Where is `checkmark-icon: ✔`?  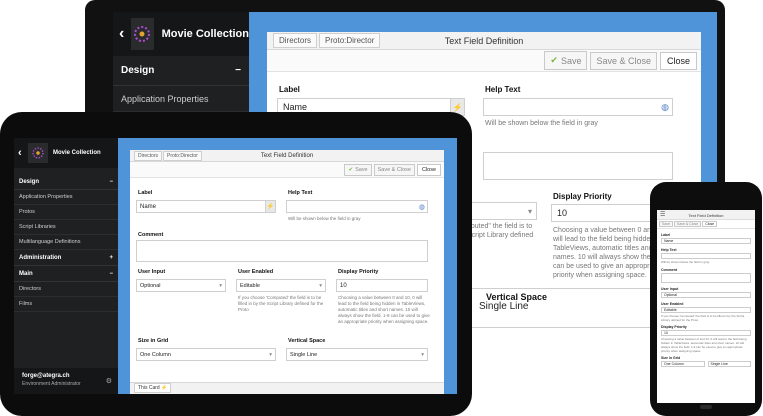
checkmark-icon: ✔ is located at coordinates (554, 60).